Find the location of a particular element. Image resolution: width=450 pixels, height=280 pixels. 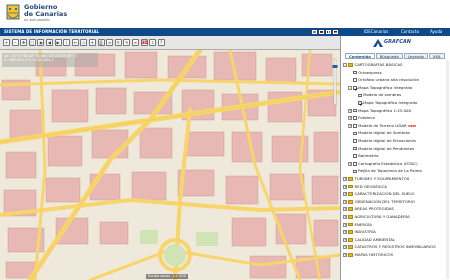

layer-group-row: + ÁREAS PROTEGIDAS is located at coordinates (368, 209).